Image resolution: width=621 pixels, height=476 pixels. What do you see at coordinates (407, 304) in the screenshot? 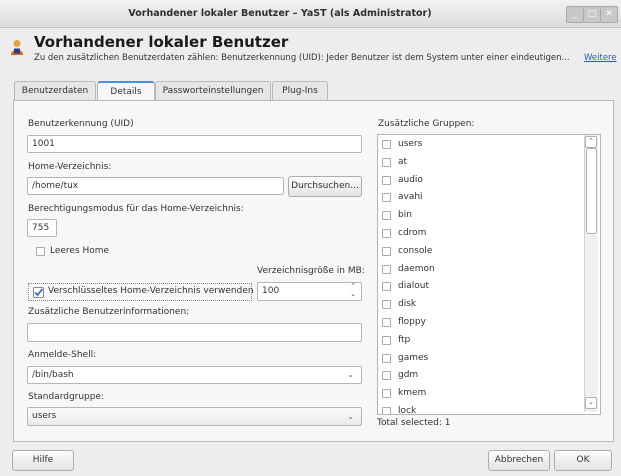
I see `group-name: disk` at bounding box center [407, 304].